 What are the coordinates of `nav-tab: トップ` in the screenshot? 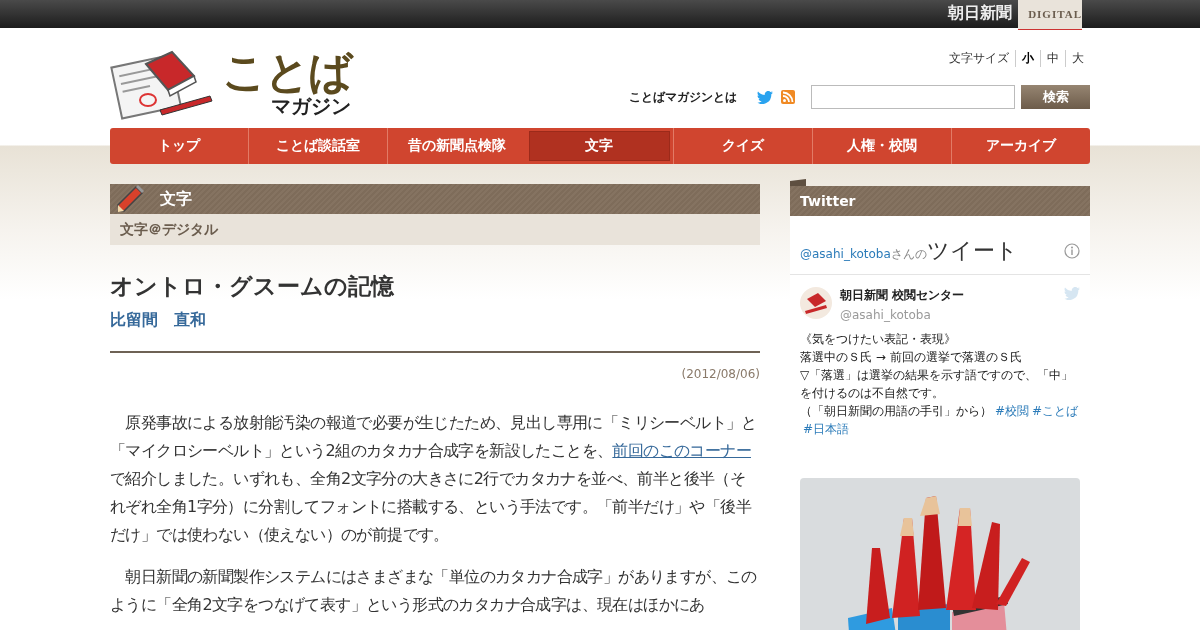 It's located at (179, 146).